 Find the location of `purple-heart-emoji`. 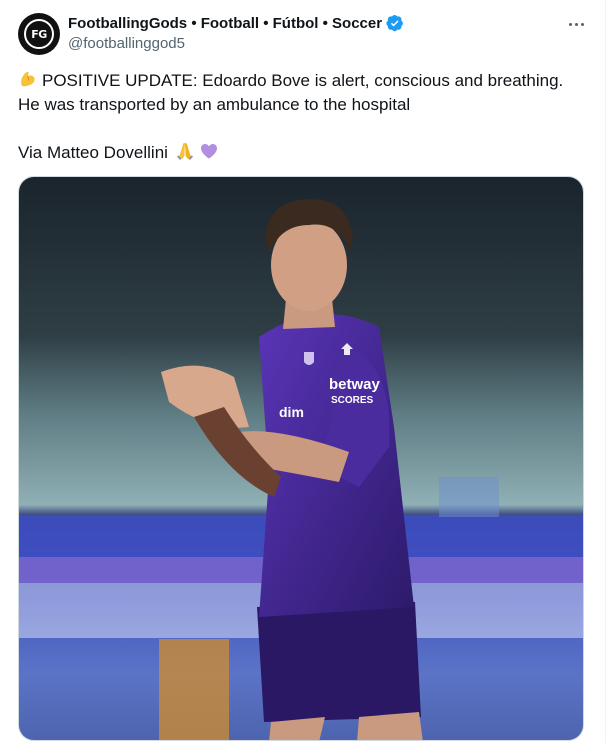

purple-heart-emoji is located at coordinates (208, 151).